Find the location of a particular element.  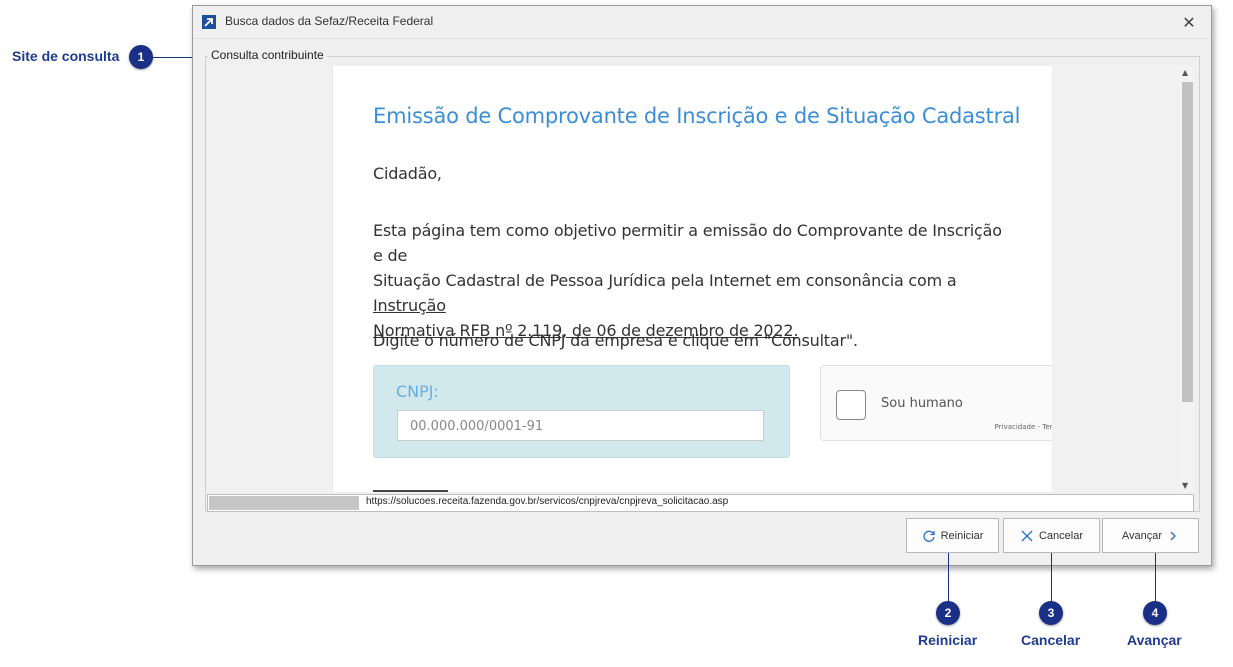

cnpj-panel: CNPJ: 00.000.000/0001-91 is located at coordinates (581, 411).